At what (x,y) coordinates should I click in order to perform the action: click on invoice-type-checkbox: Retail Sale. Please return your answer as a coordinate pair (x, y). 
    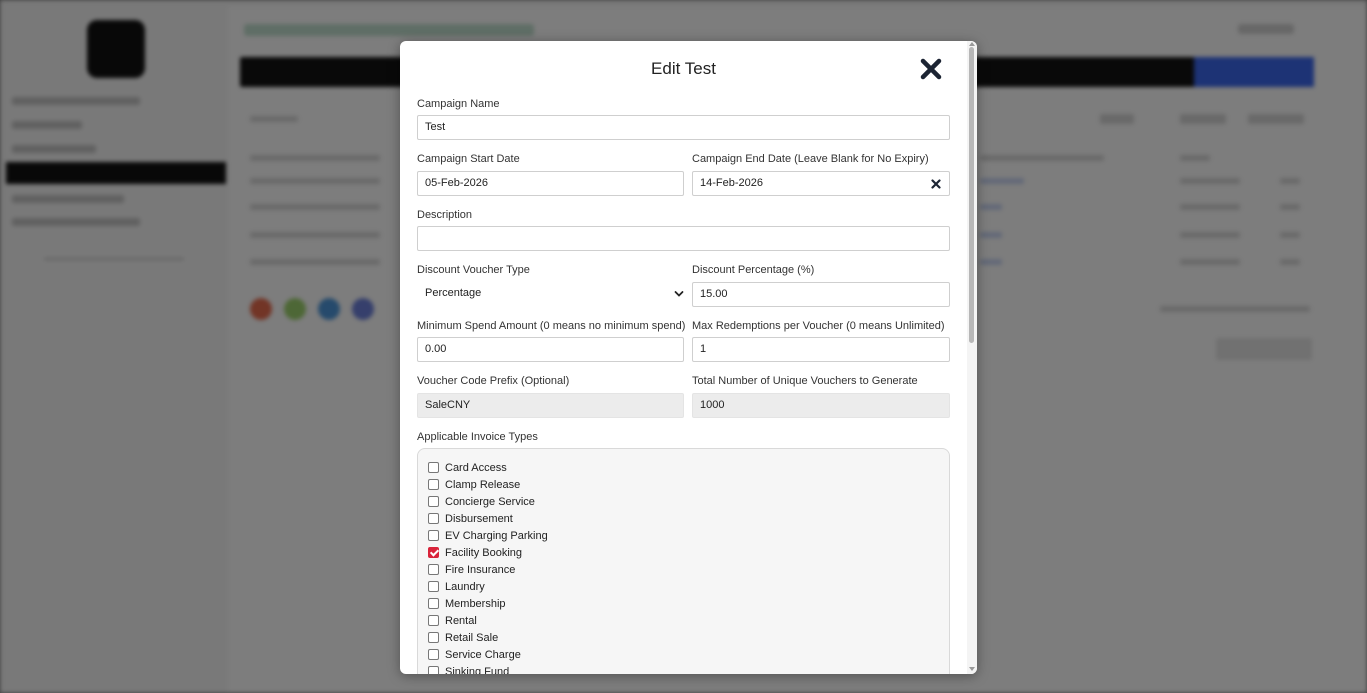
    Looking at the image, I should click on (463, 637).